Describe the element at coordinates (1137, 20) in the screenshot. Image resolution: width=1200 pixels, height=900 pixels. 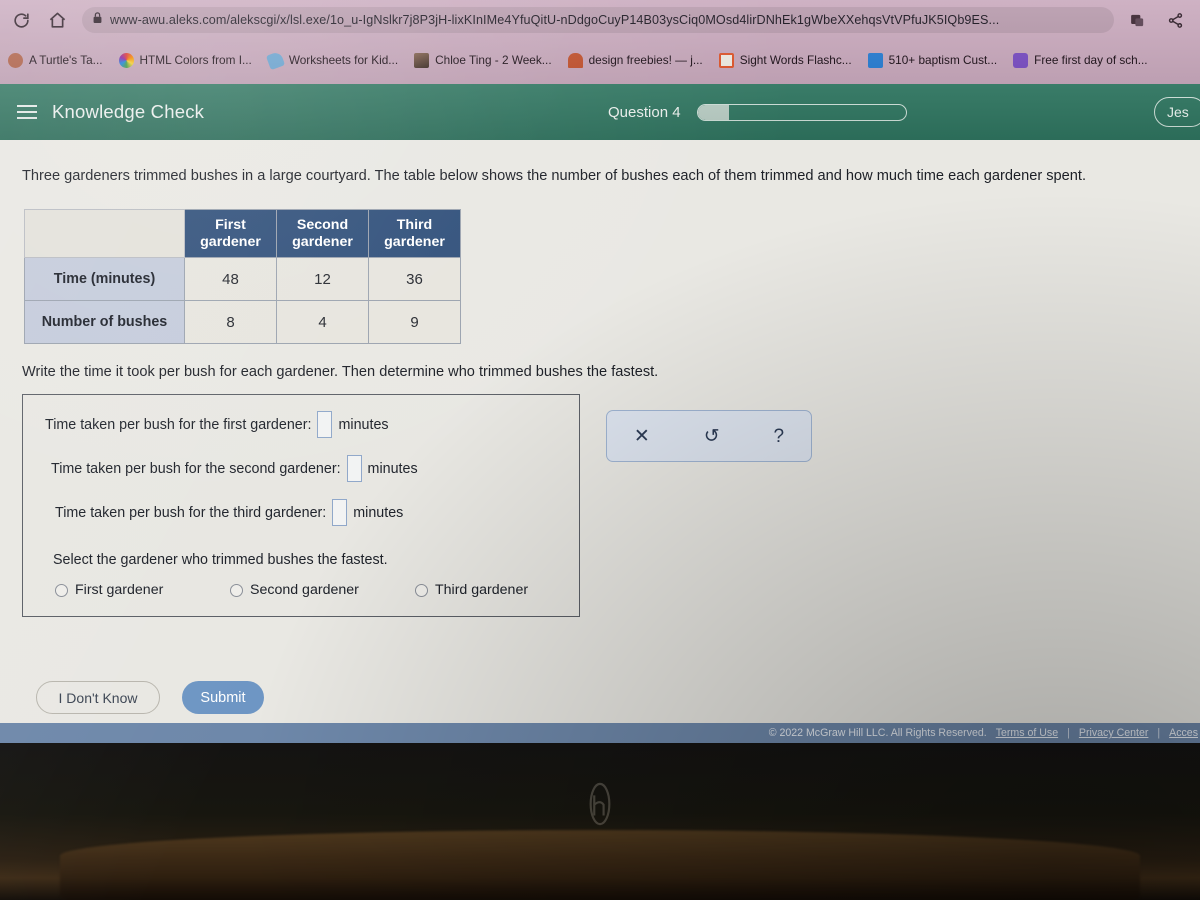
I see `extension-icon` at that location.